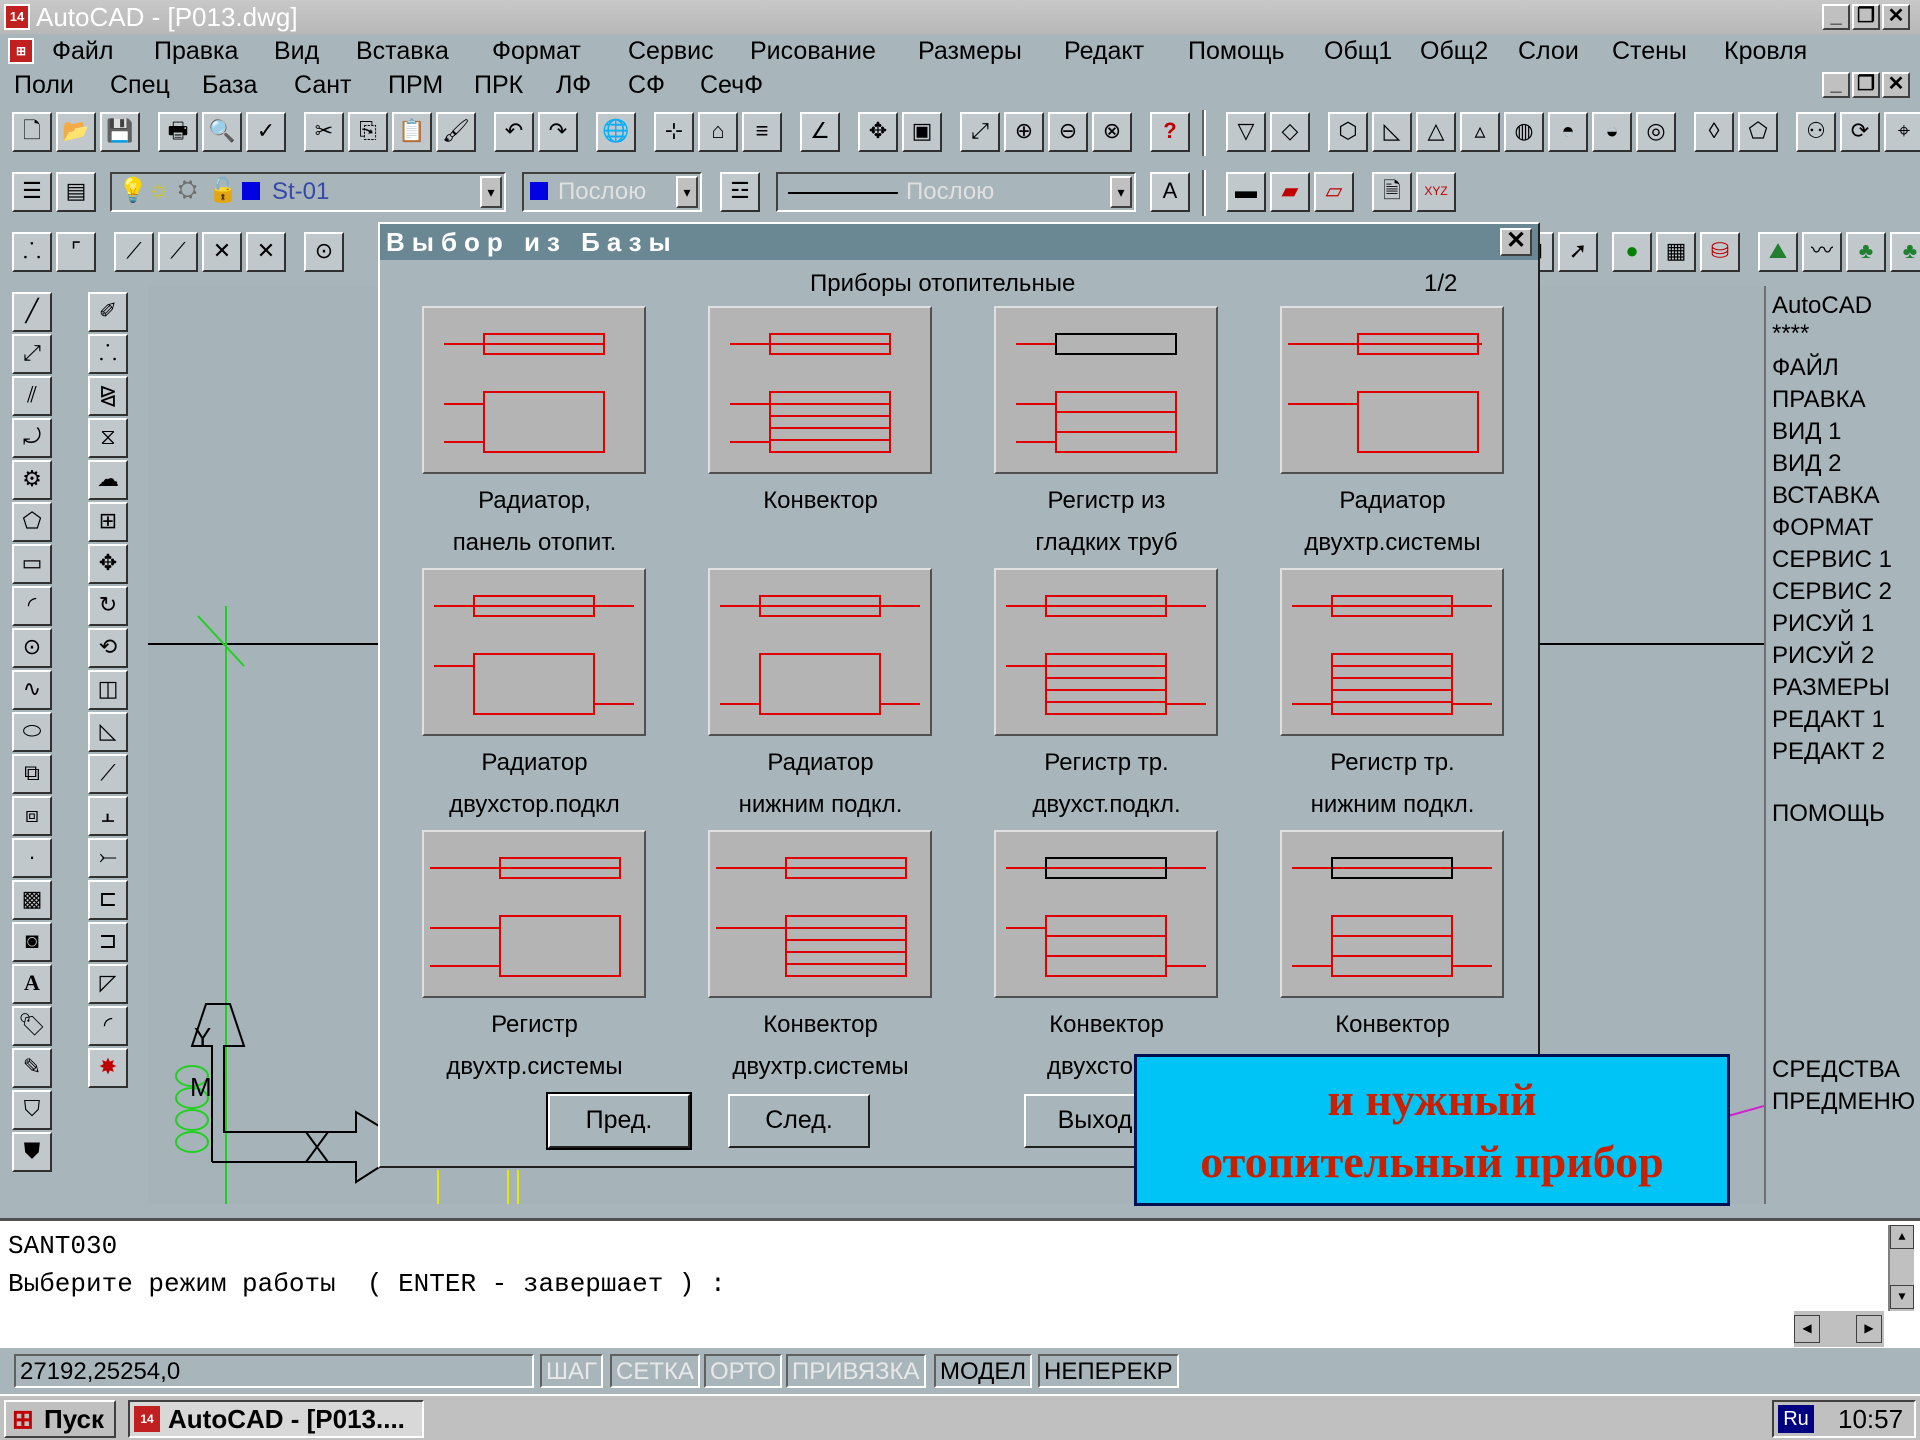 The image size is (1920, 1440). What do you see at coordinates (1104, 51) in the screenshot?
I see `menu-modify: Редакт` at bounding box center [1104, 51].